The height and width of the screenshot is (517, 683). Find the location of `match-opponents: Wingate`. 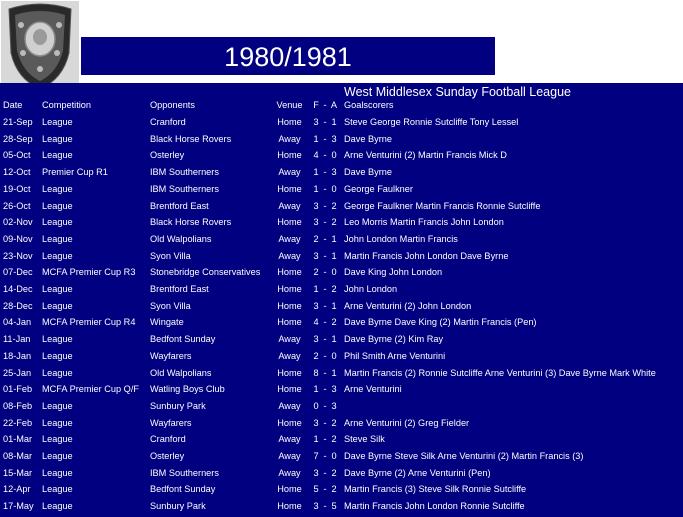

match-opponents: Wingate is located at coordinates (167, 322).